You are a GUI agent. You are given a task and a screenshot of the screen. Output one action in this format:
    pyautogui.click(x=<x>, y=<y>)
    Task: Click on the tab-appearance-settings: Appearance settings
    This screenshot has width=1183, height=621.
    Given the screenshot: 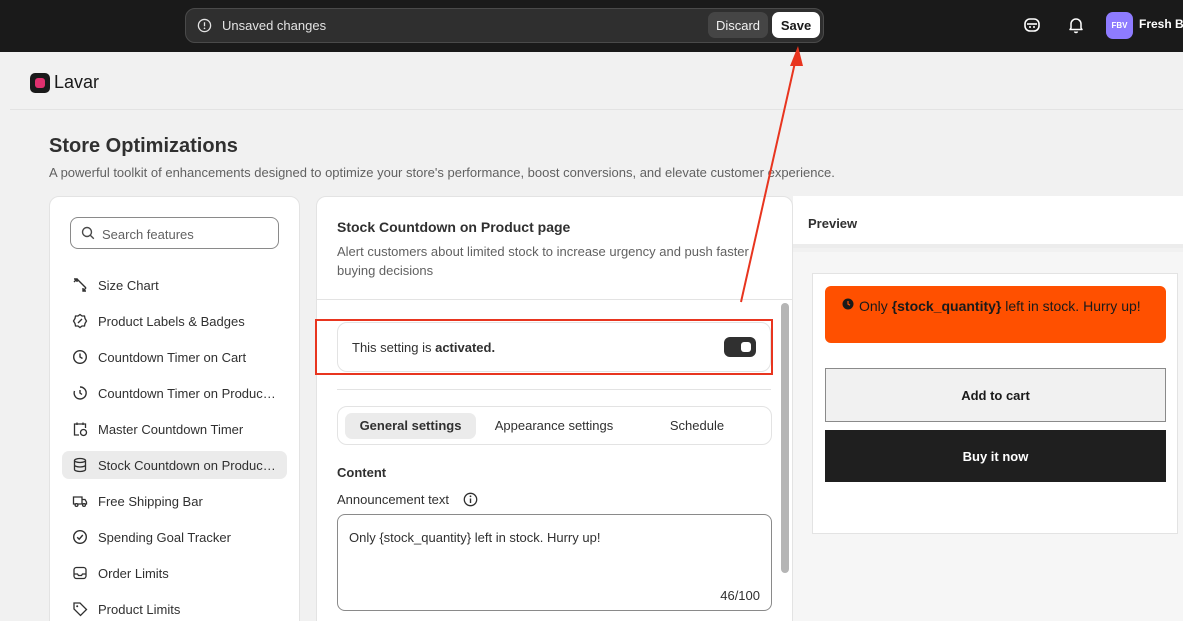 What is the action you would take?
    pyautogui.click(x=554, y=426)
    